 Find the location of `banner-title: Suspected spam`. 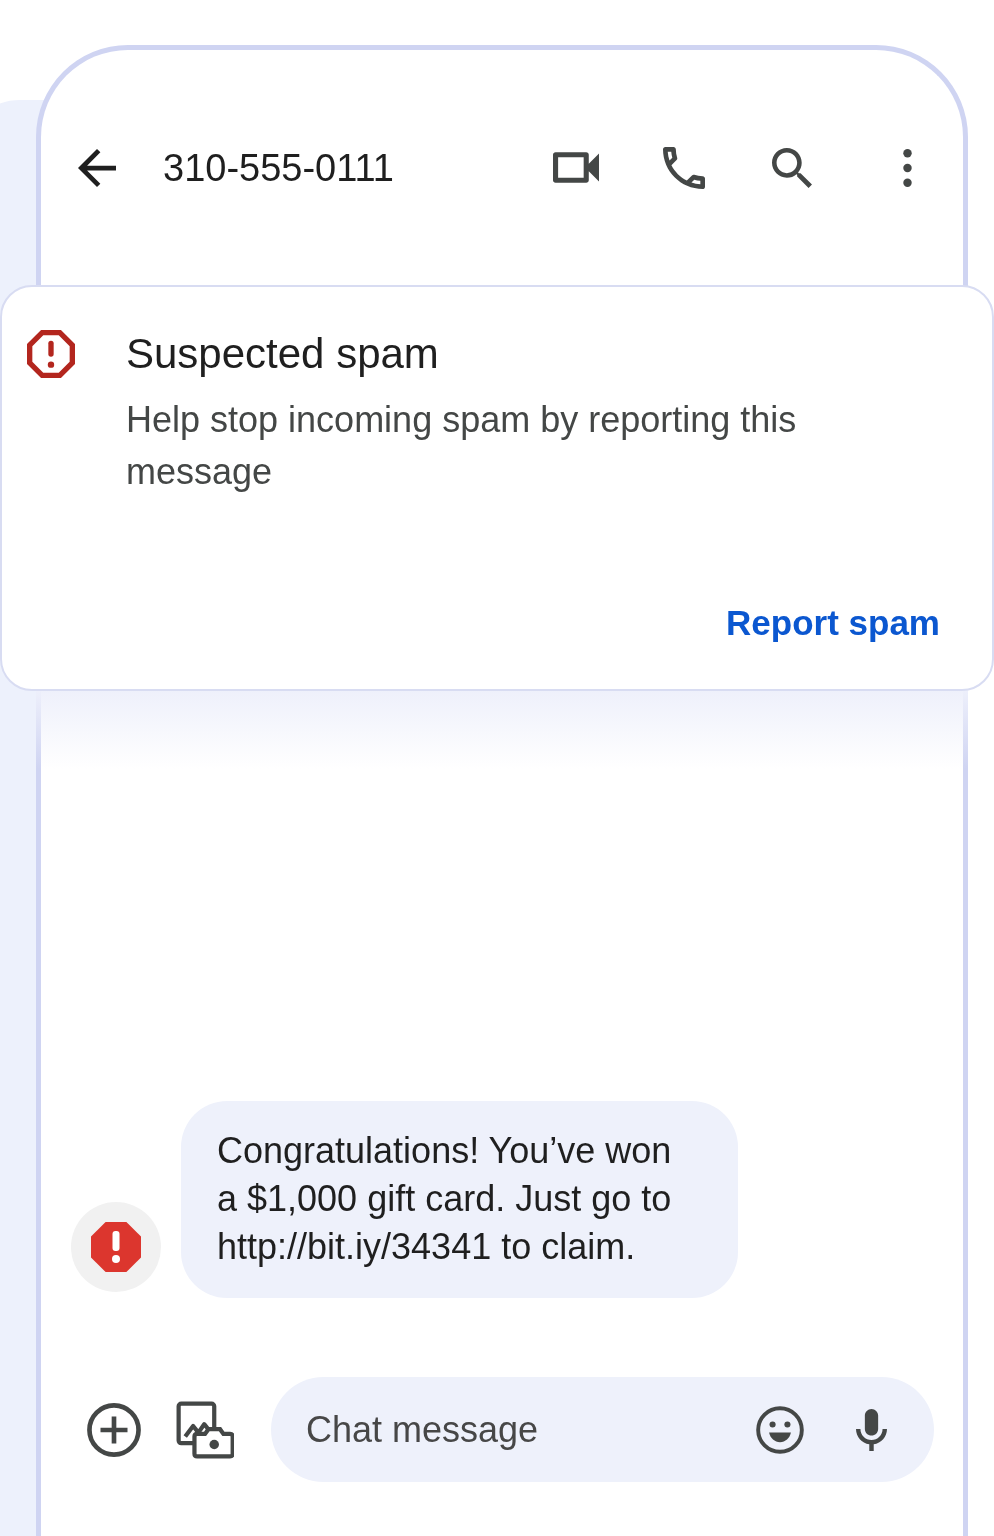

banner-title: Suspected spam is located at coordinates (282, 354).